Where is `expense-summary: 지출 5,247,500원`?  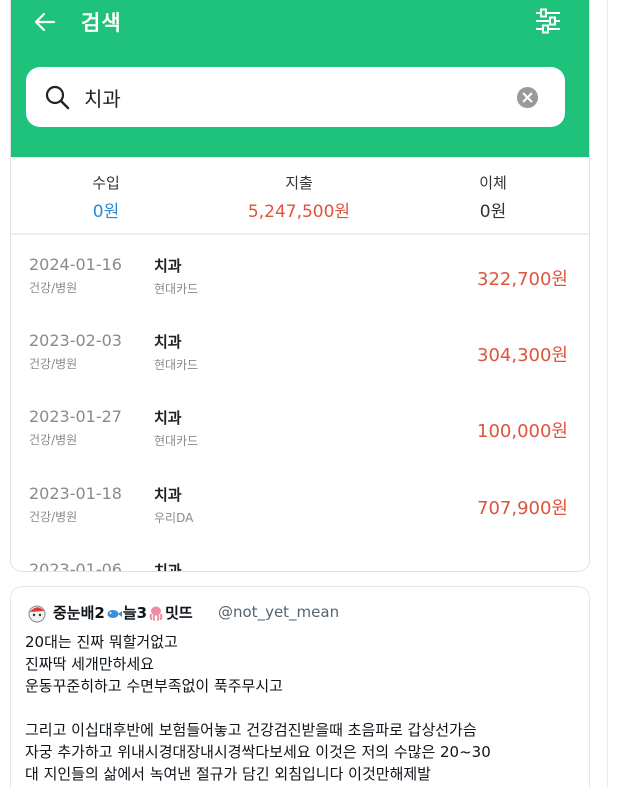 expense-summary: 지출 5,247,500원 is located at coordinates (299, 197).